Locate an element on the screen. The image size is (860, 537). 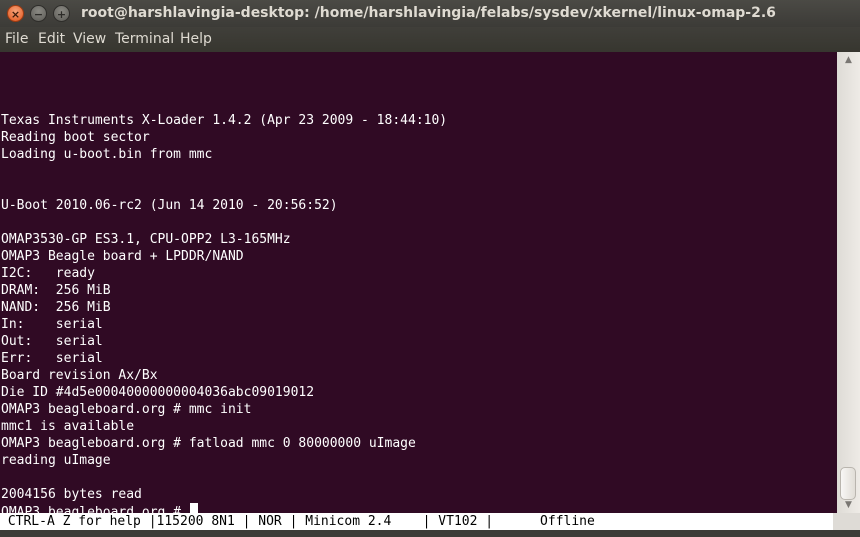
terminal-line: Board revision Ax/Bx is located at coordinates (79, 375).